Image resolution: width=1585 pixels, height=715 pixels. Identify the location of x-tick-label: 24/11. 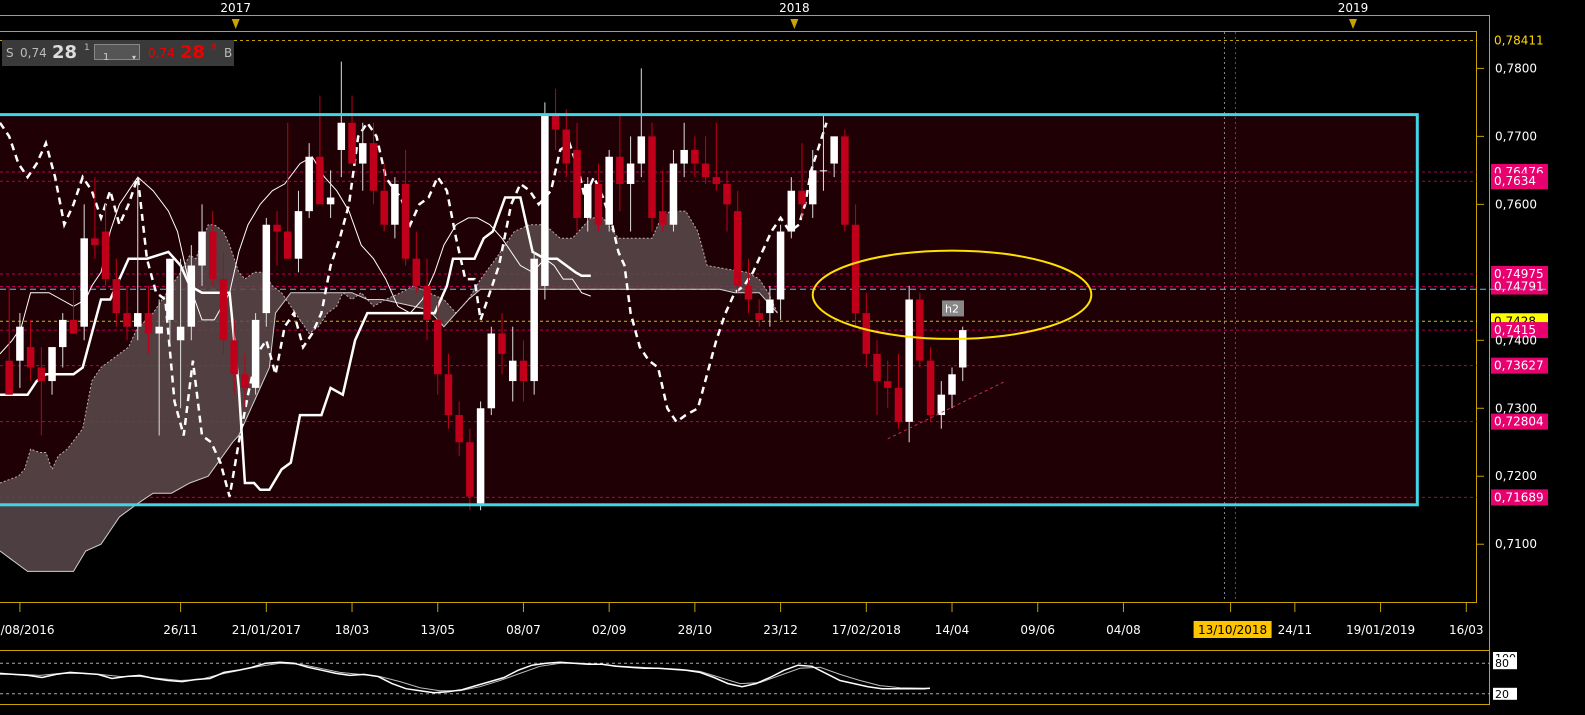
(1295, 630).